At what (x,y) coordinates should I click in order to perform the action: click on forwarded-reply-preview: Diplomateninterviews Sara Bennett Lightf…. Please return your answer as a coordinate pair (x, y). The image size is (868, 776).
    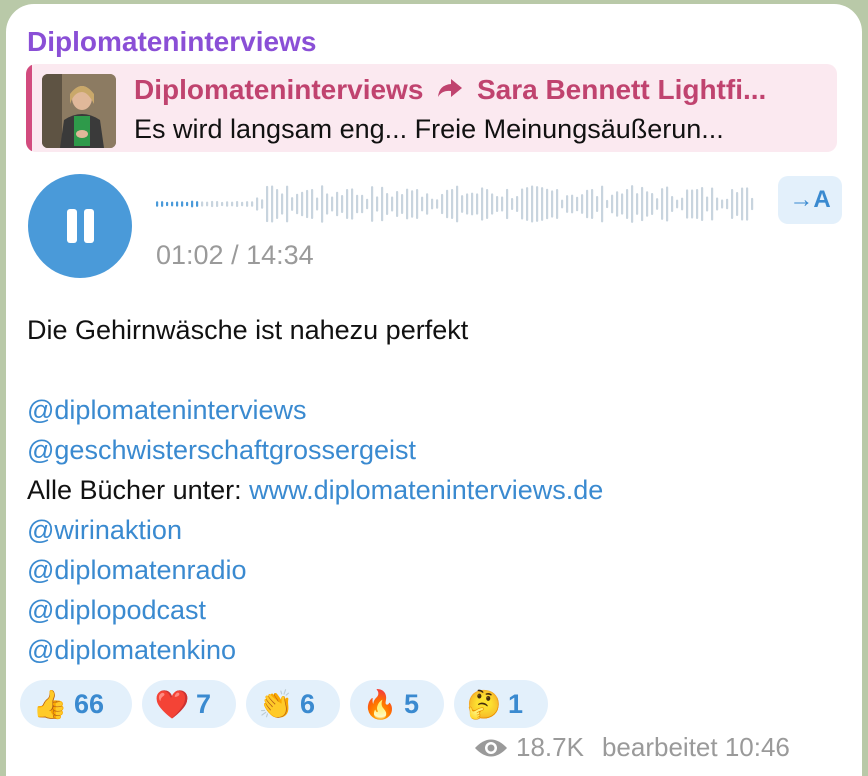
    Looking at the image, I should click on (431, 108).